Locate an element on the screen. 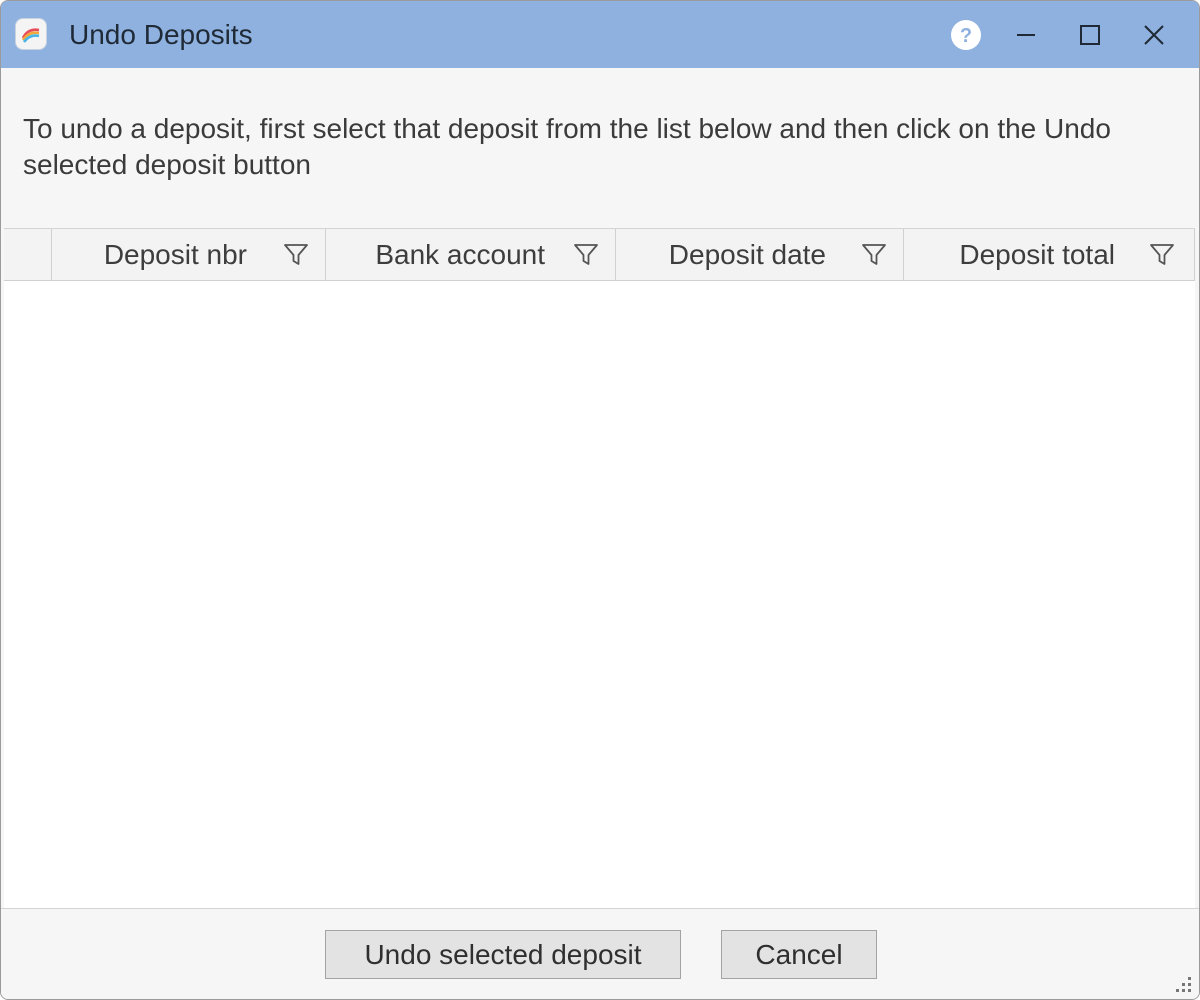  column-header-deposit-total: Deposit total is located at coordinates (1049, 254).